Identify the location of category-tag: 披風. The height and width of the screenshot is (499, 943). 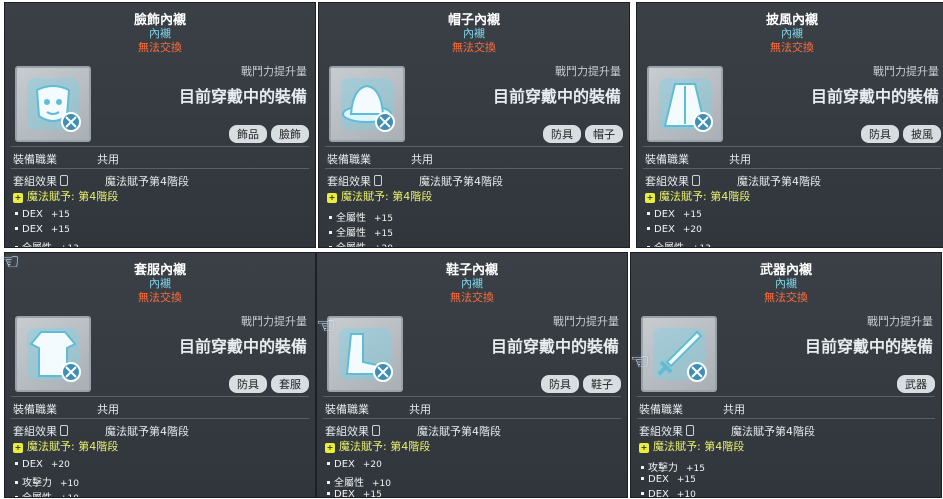
(922, 134).